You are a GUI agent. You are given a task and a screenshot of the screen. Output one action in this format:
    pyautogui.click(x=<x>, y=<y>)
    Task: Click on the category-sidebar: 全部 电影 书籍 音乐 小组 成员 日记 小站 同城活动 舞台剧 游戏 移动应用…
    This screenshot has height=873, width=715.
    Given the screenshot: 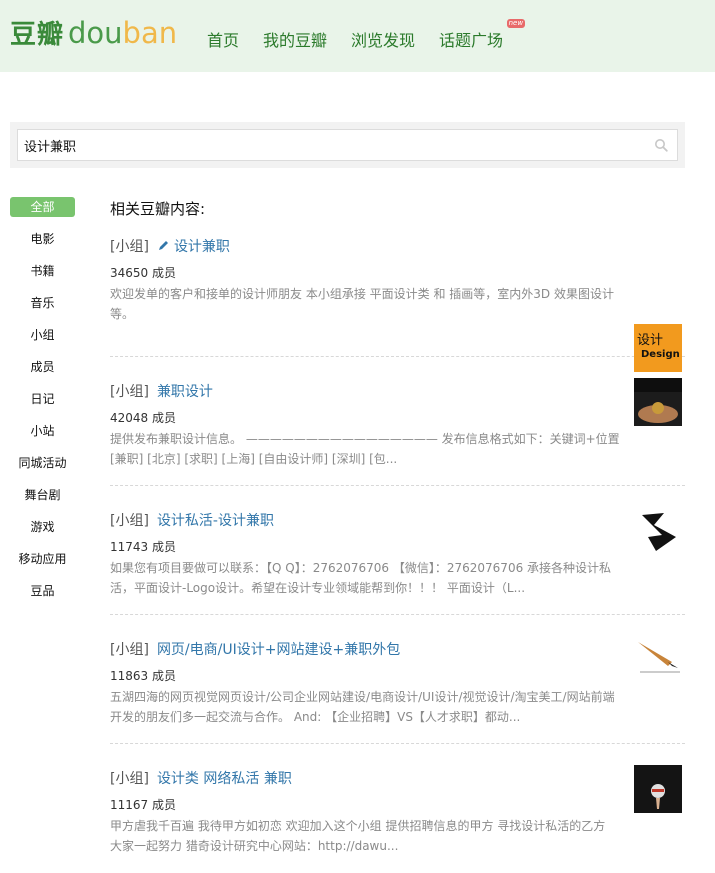 What is the action you would take?
    pyautogui.click(x=42, y=404)
    